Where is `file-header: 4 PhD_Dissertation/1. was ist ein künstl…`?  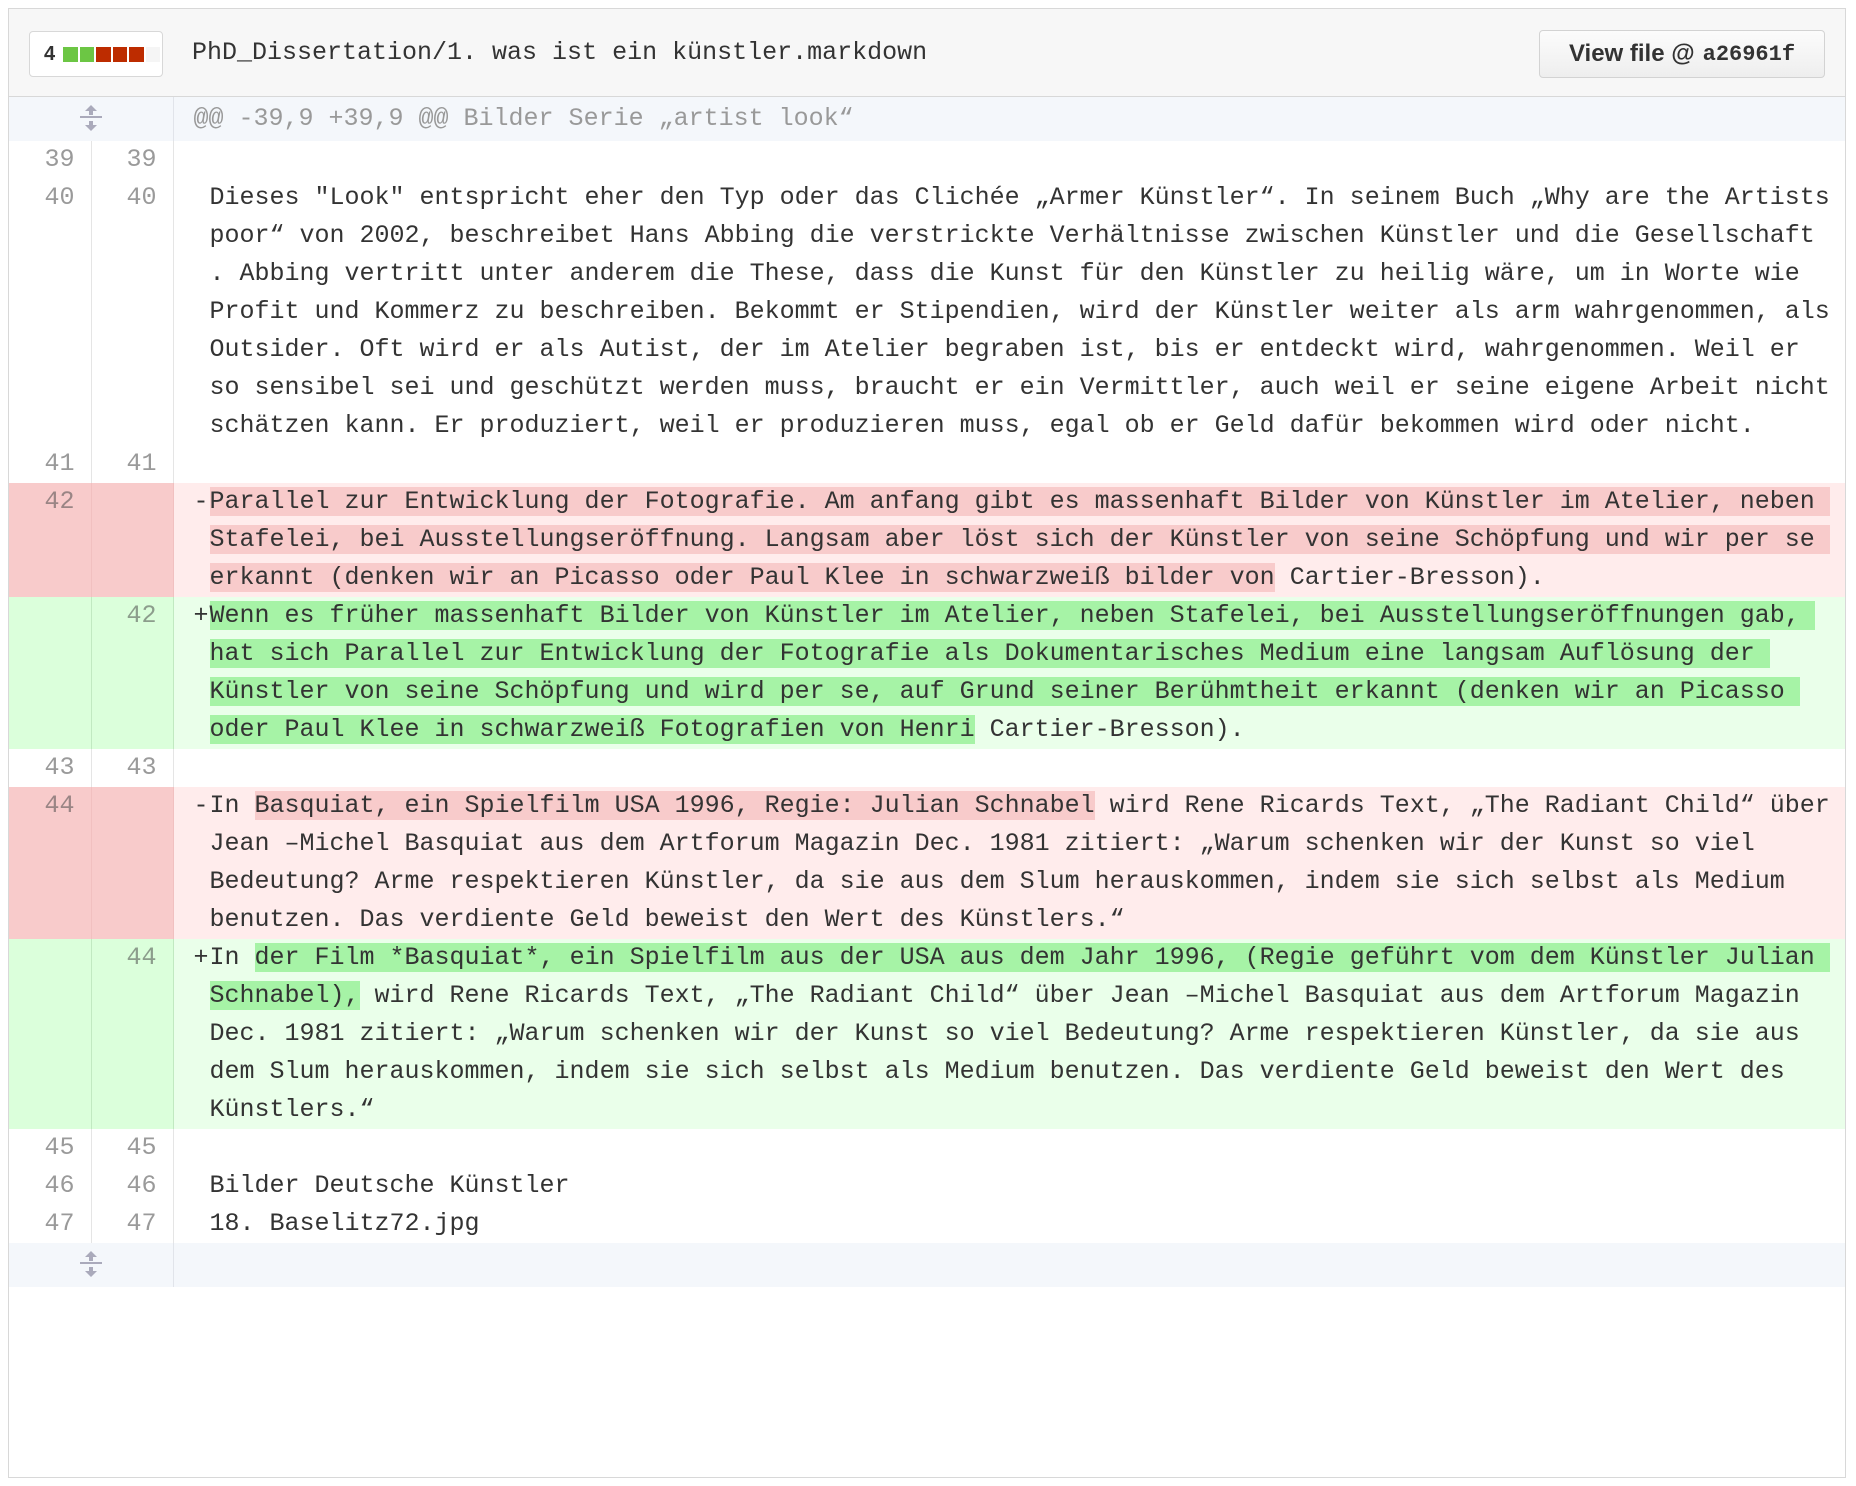
file-header: 4 PhD_Dissertation/1. was ist ein künstl… is located at coordinates (927, 53).